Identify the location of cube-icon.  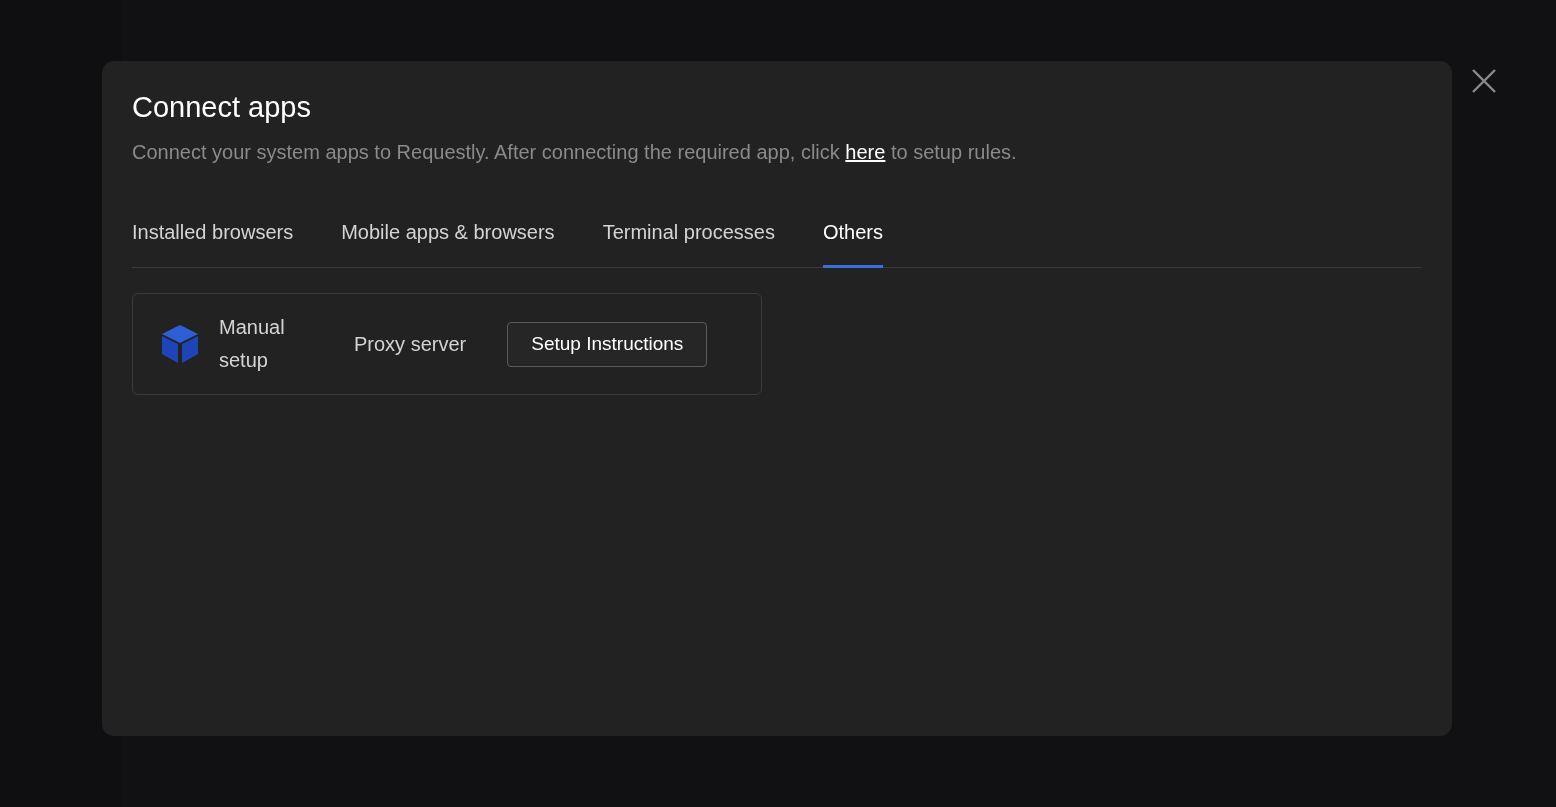
(180, 344).